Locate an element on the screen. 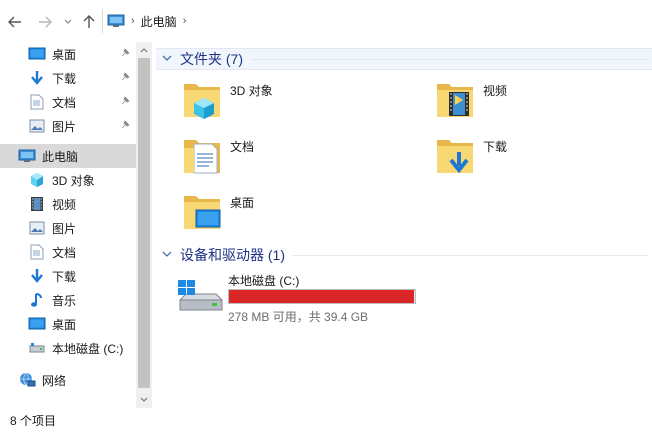 Image resolution: width=652 pixels, height=433 pixels. group-header-folders: 文件夹 (7) is located at coordinates (404, 59).